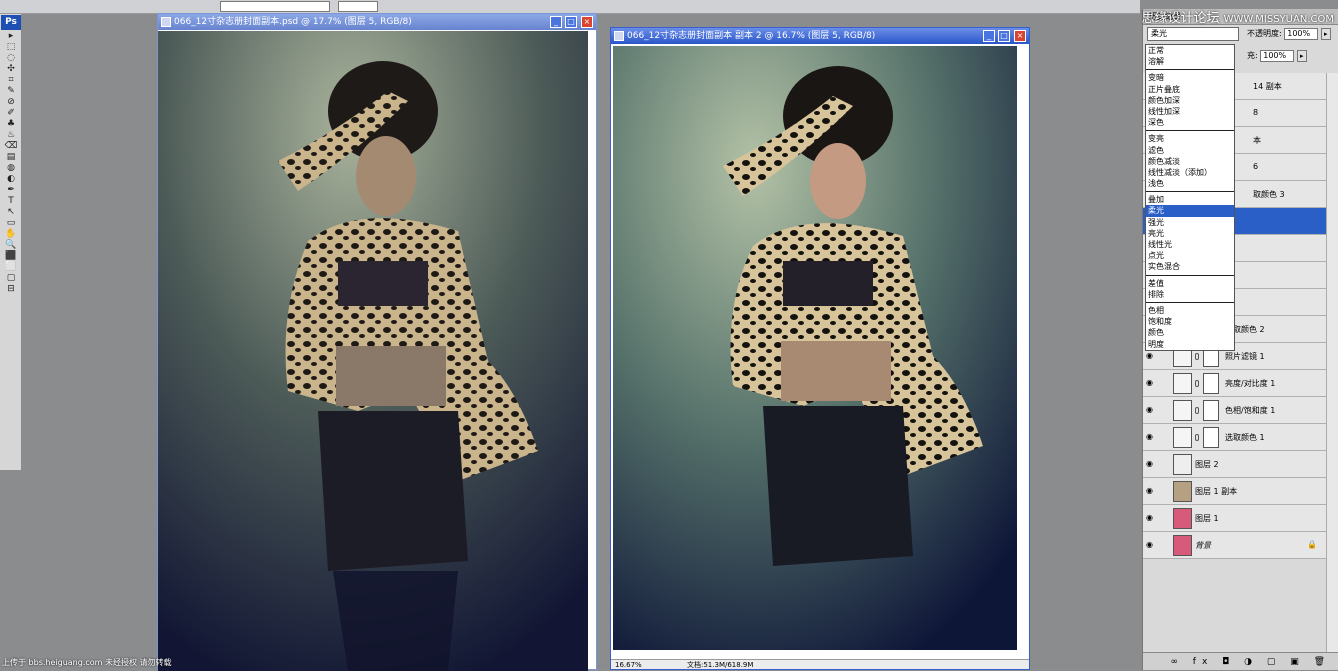  What do you see at coordinates (1190, 111) in the screenshot?
I see `blend-mode-option: 线性加深` at bounding box center [1190, 111].